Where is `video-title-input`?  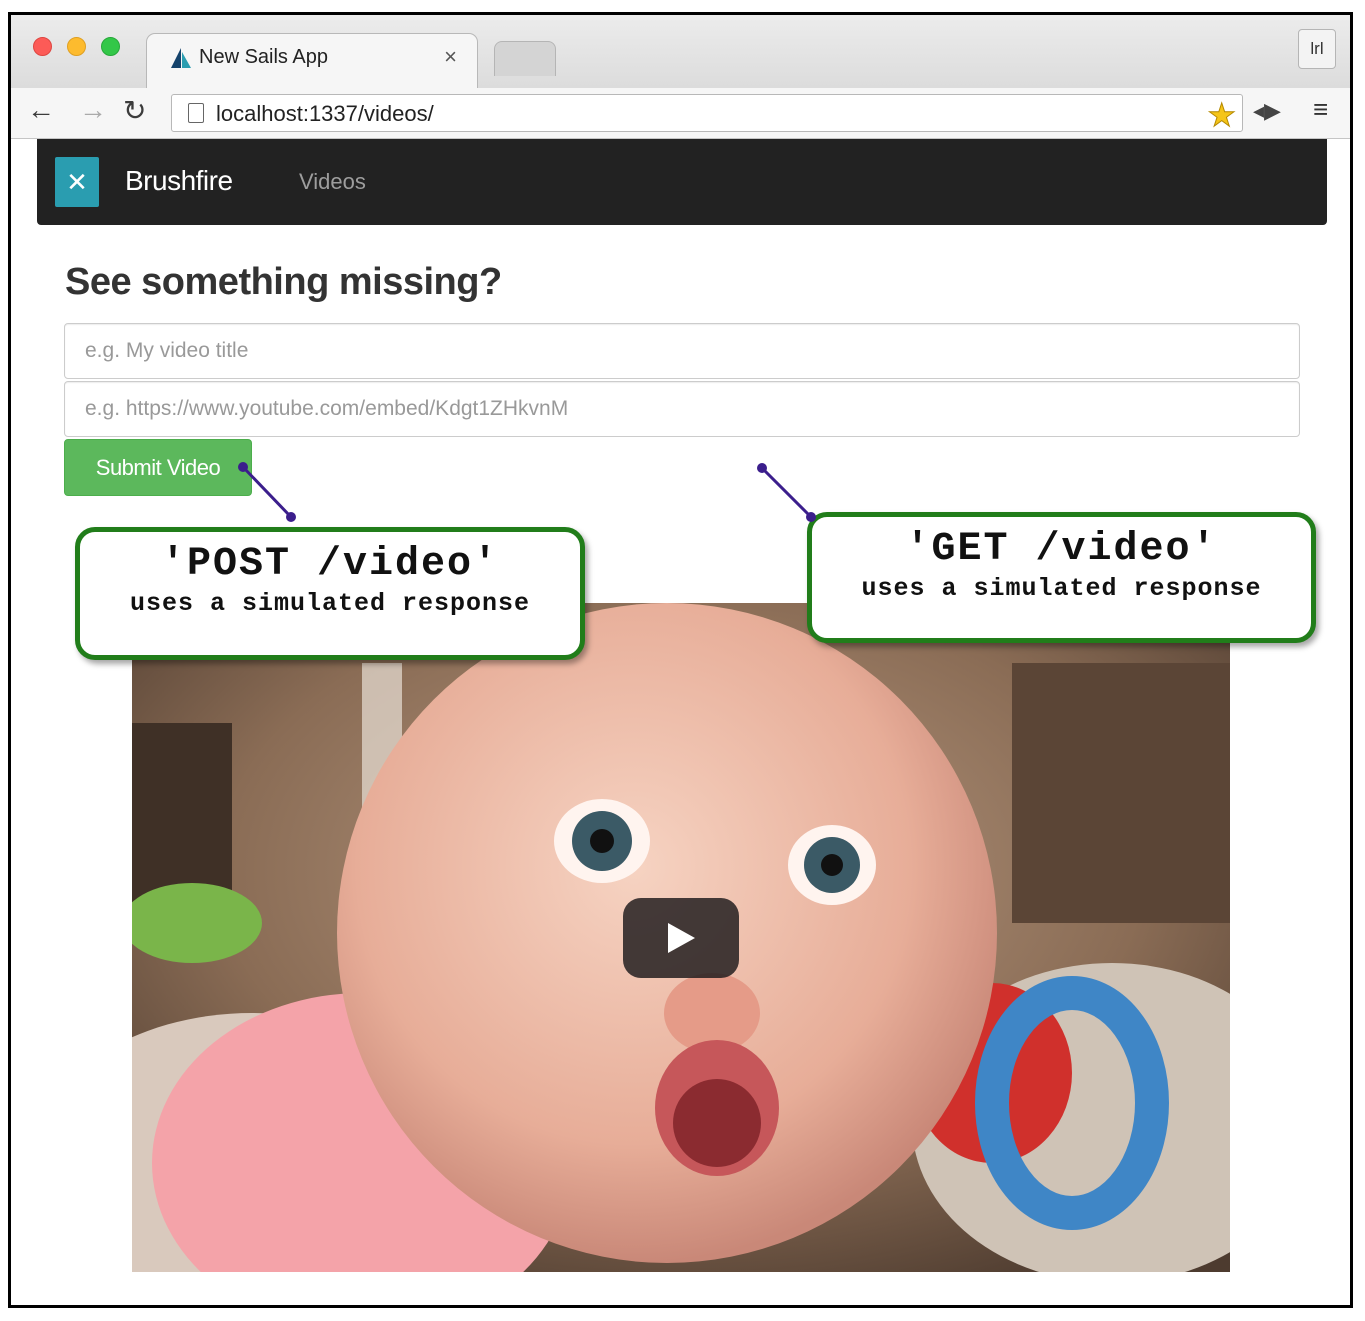
video-title-input is located at coordinates (682, 351).